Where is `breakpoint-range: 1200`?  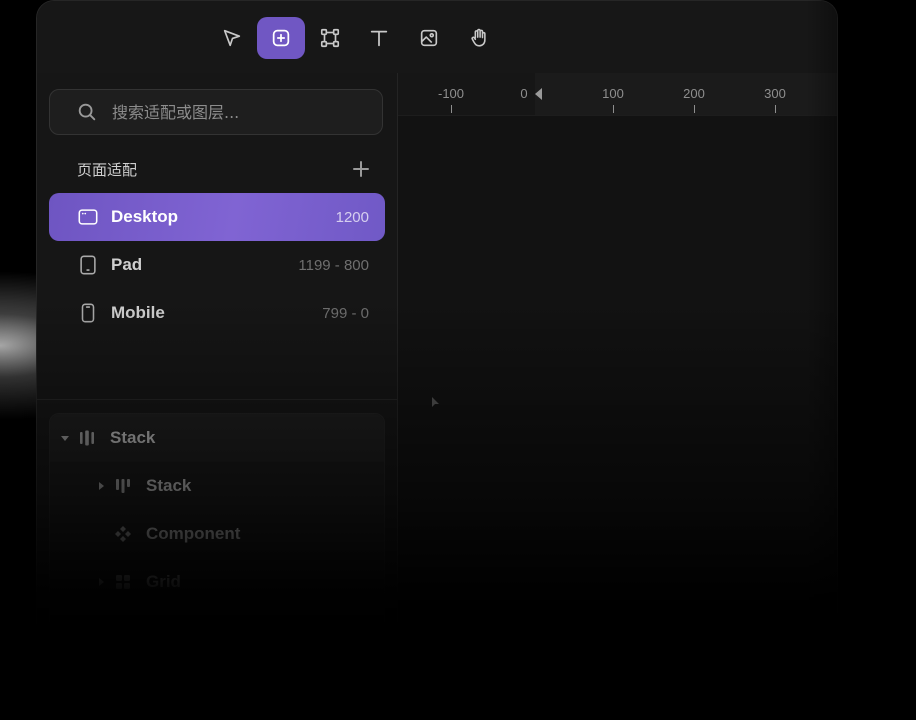 breakpoint-range: 1200 is located at coordinates (352, 217).